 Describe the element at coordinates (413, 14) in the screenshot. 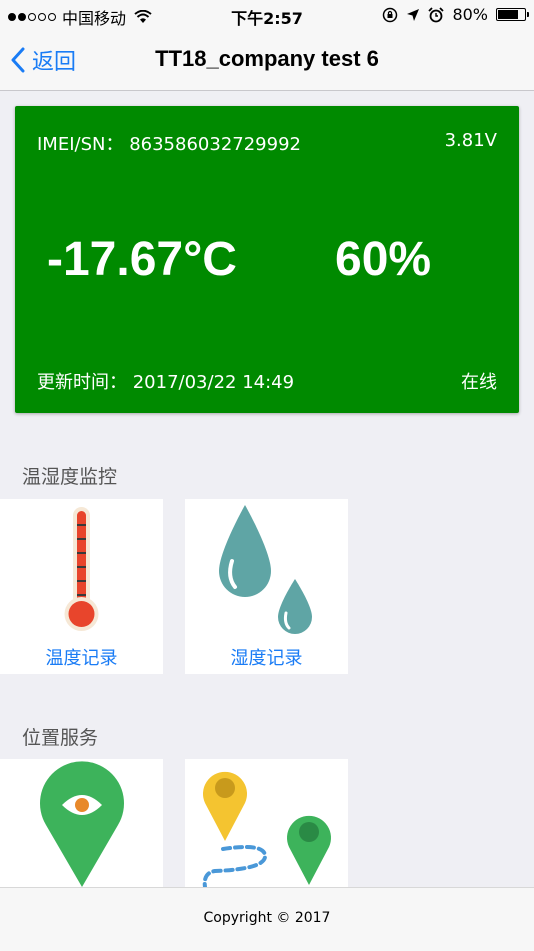

I see `location-arrow-icon` at that location.